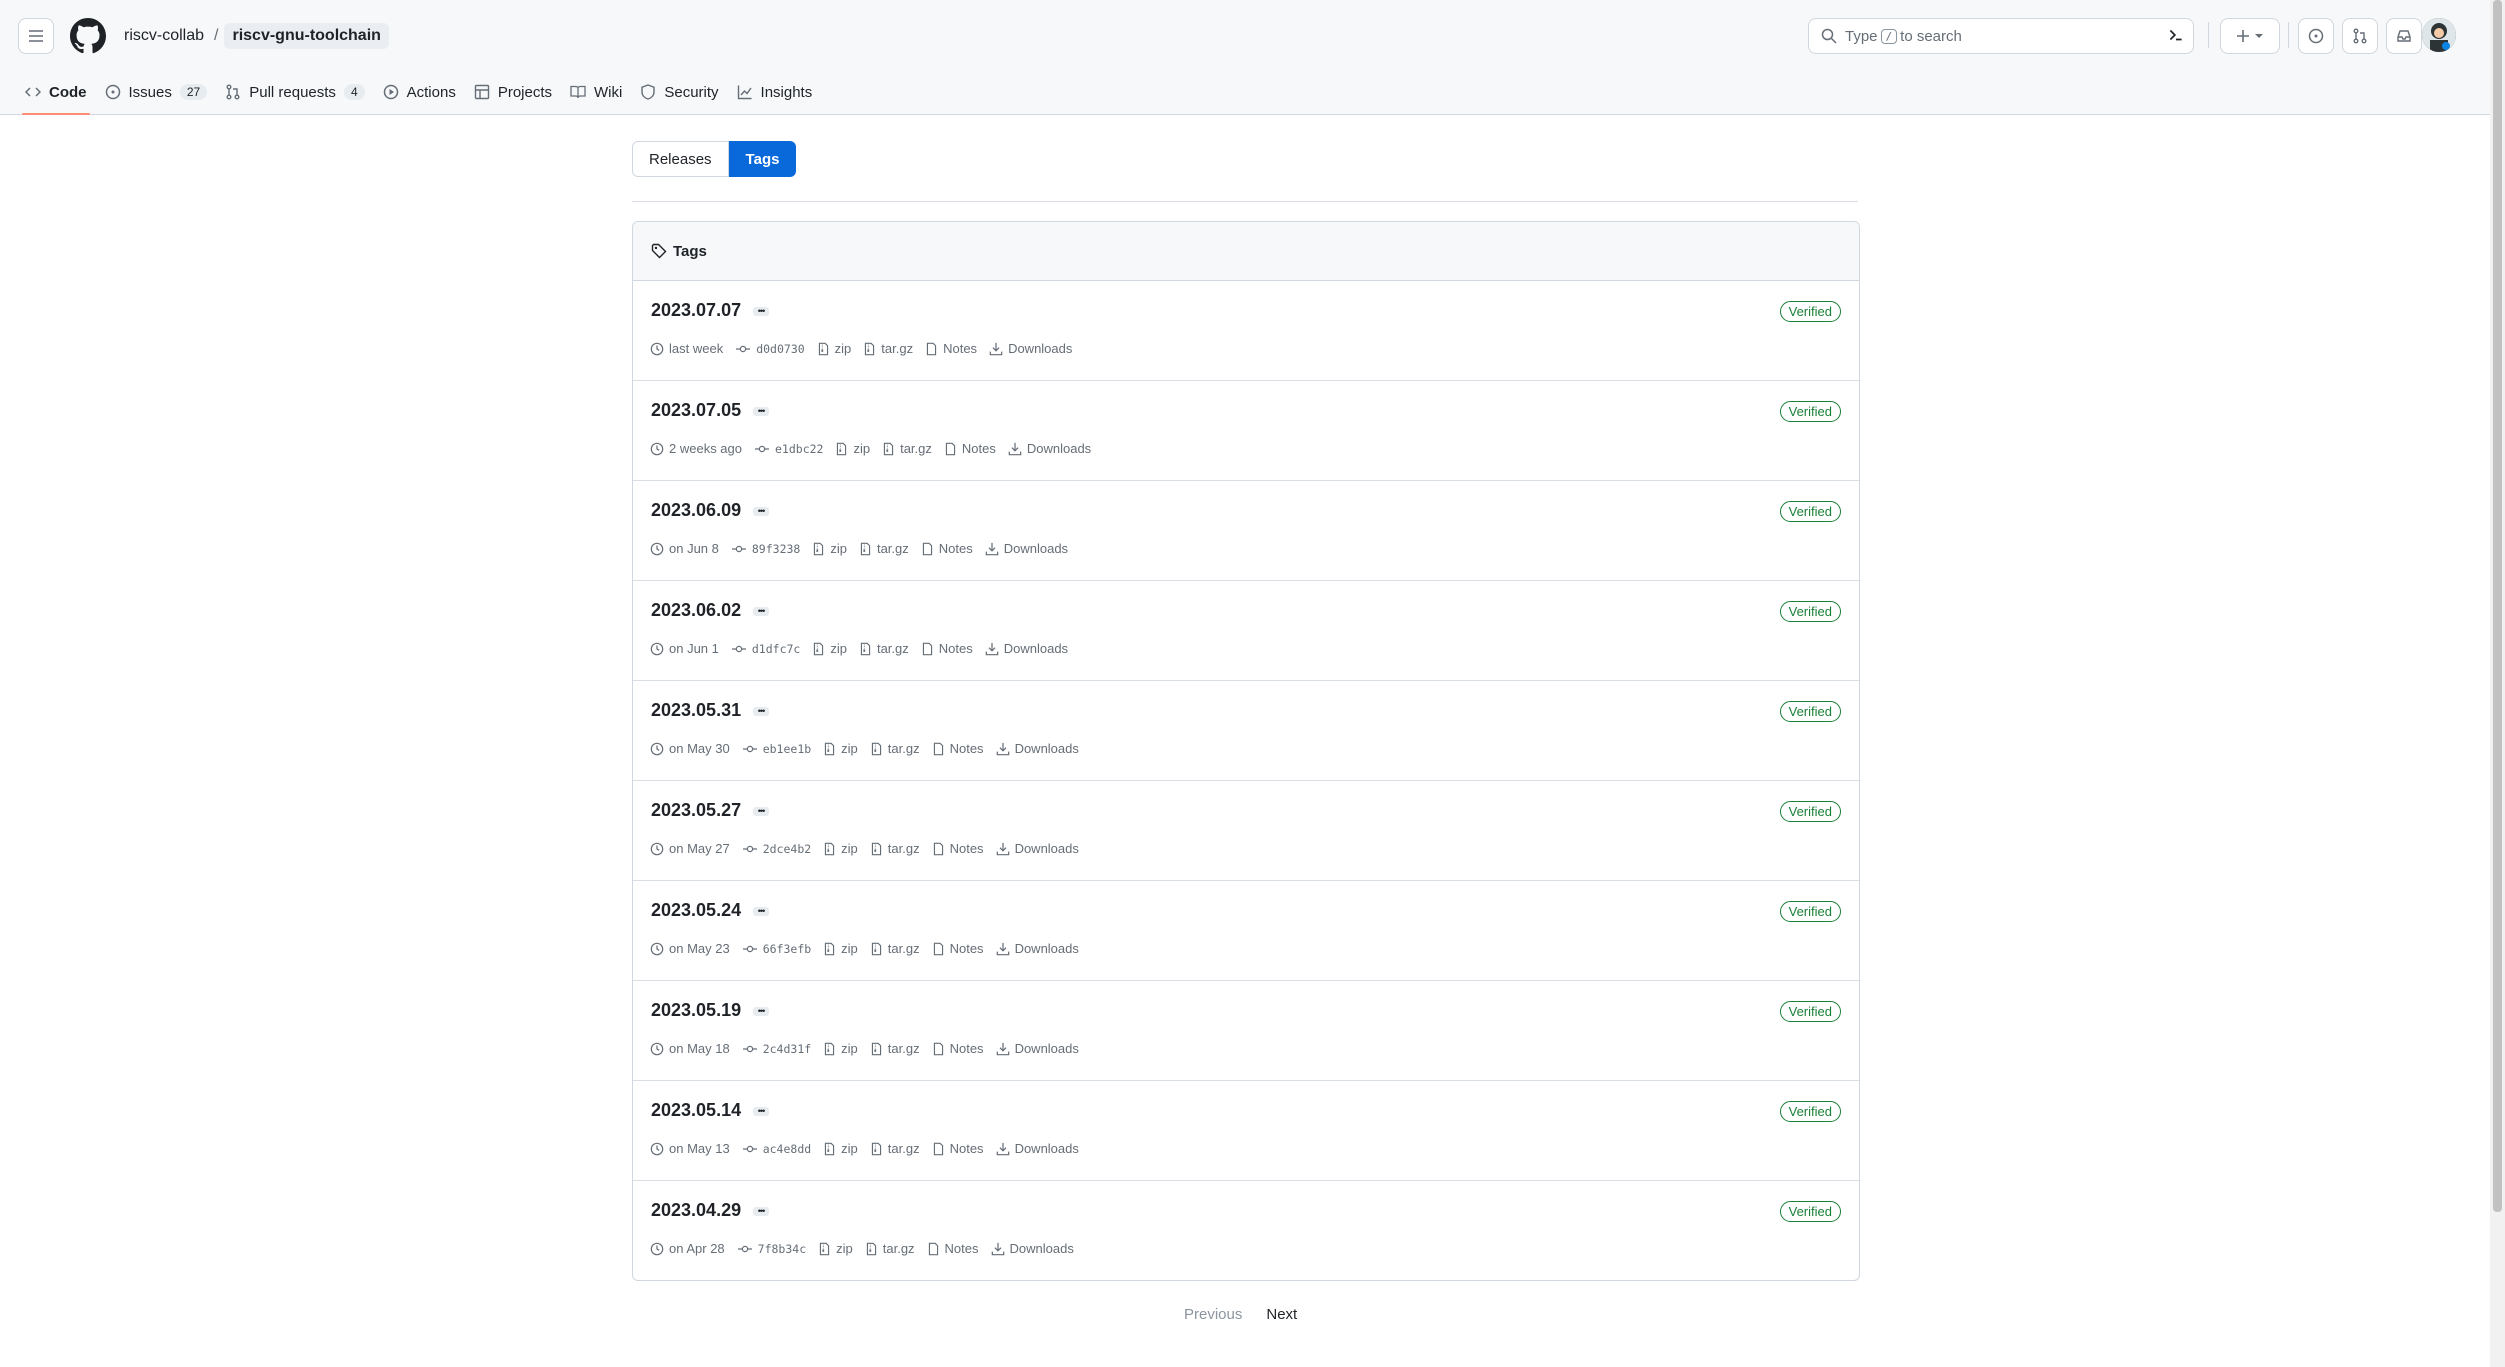  Describe the element at coordinates (306, 36) in the screenshot. I see `repo-link: riscv-gnu-toolchain` at that location.